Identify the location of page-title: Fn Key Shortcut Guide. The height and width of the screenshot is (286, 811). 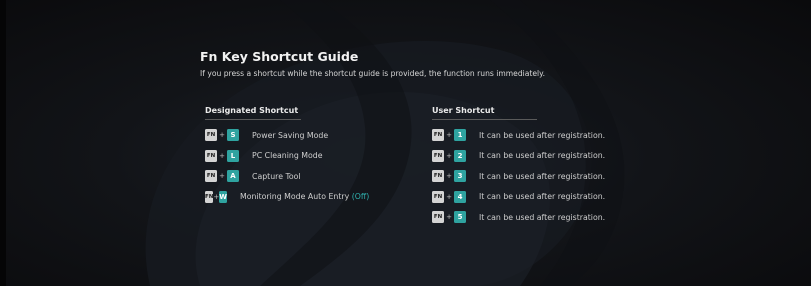
(279, 56).